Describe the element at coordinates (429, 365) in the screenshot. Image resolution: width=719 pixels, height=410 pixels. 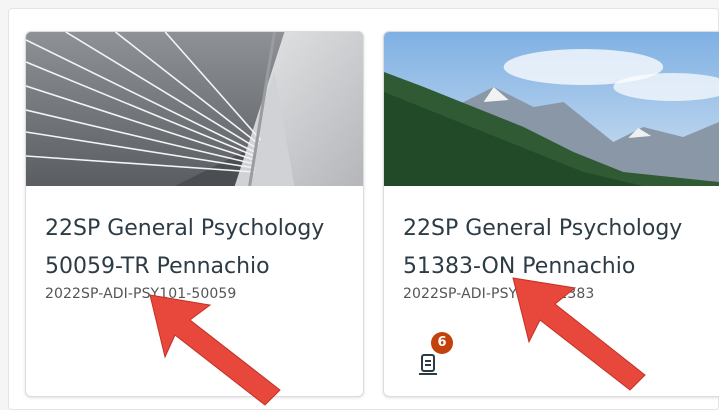
I see `assignments-icon` at that location.